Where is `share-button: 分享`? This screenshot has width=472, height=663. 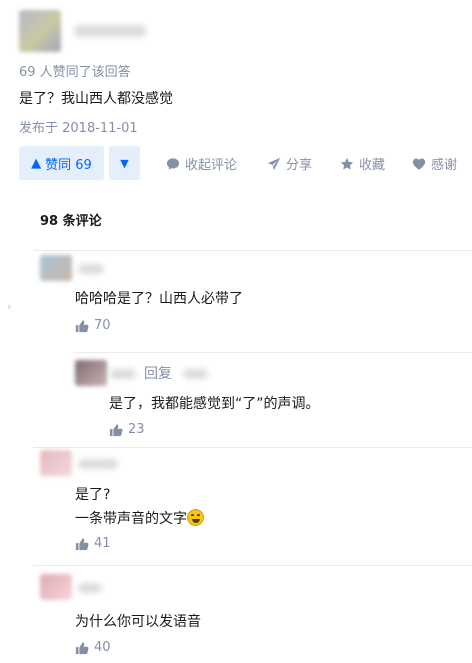
share-button: 分享 is located at coordinates (289, 163).